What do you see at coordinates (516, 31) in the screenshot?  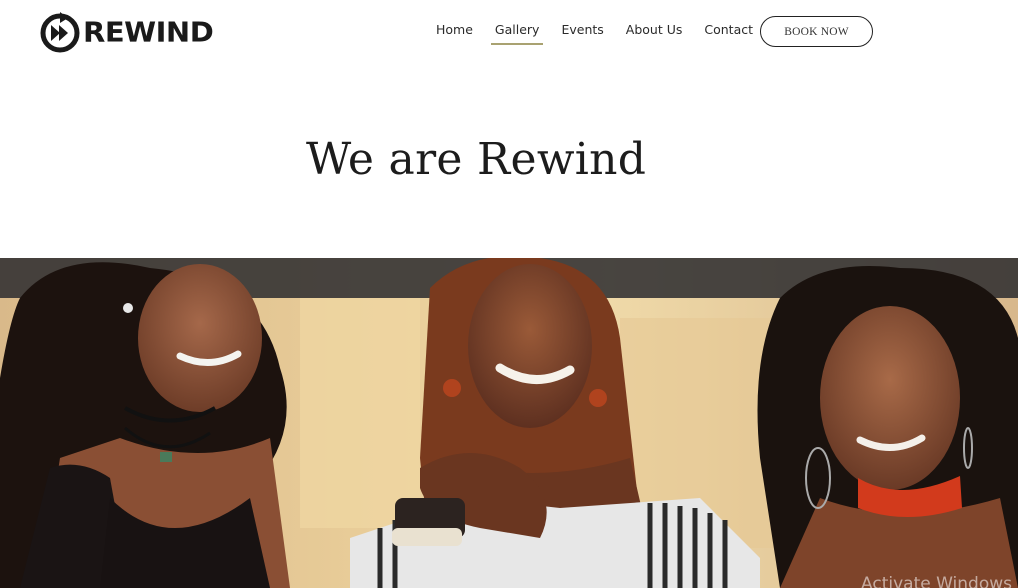 I see `nav-gallery: Gallery` at bounding box center [516, 31].